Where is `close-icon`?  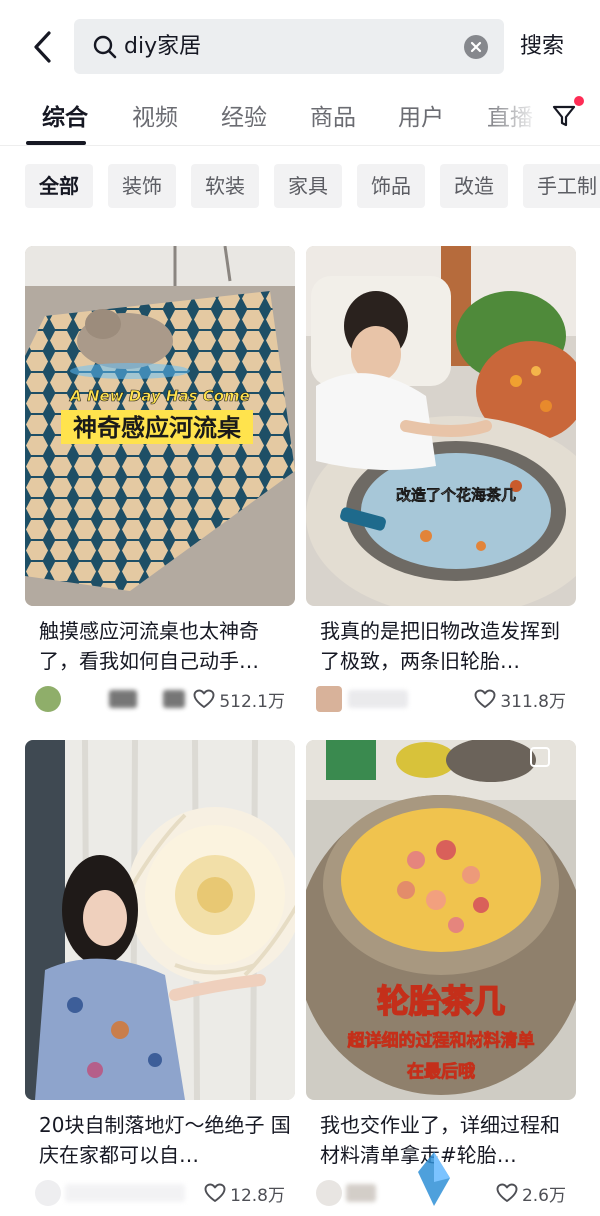 close-icon is located at coordinates (476, 47).